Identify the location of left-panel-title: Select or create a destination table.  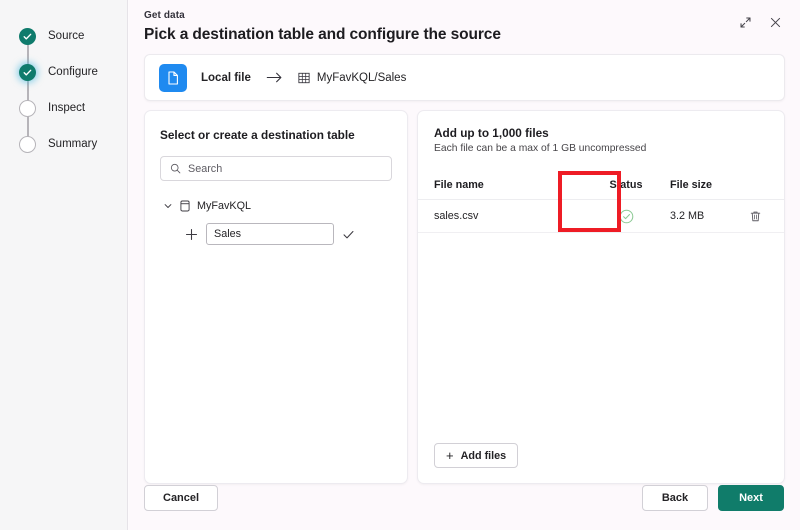
(257, 135).